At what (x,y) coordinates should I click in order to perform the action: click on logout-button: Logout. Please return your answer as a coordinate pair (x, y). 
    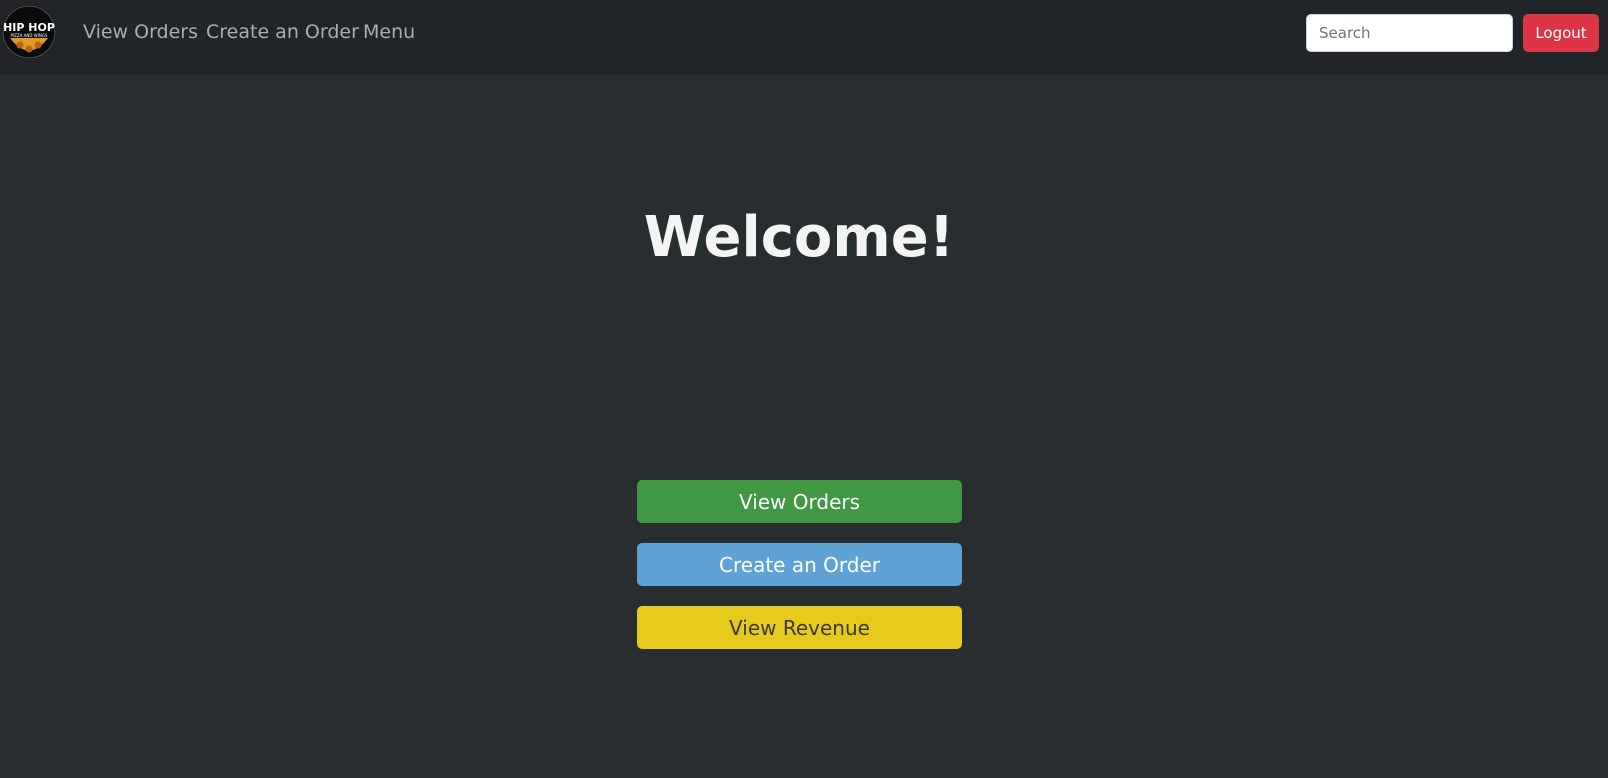
    Looking at the image, I should click on (1561, 33).